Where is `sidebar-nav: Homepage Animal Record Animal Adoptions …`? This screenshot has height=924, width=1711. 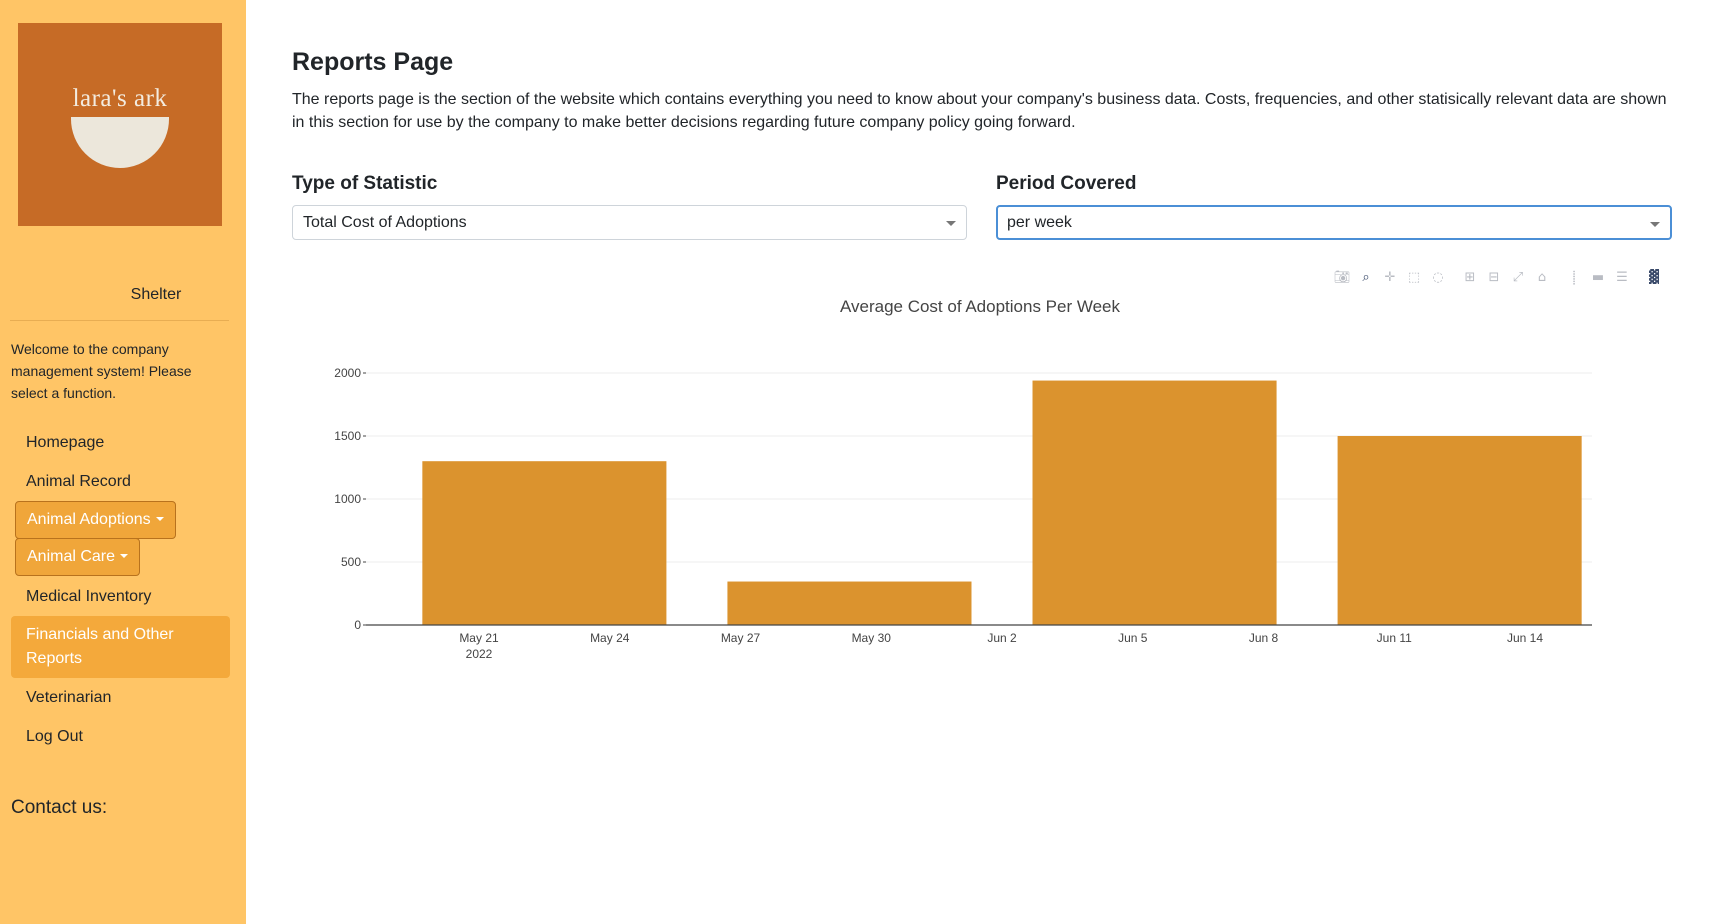 sidebar-nav: Homepage Animal Record Animal Adoptions … is located at coordinates (120, 589).